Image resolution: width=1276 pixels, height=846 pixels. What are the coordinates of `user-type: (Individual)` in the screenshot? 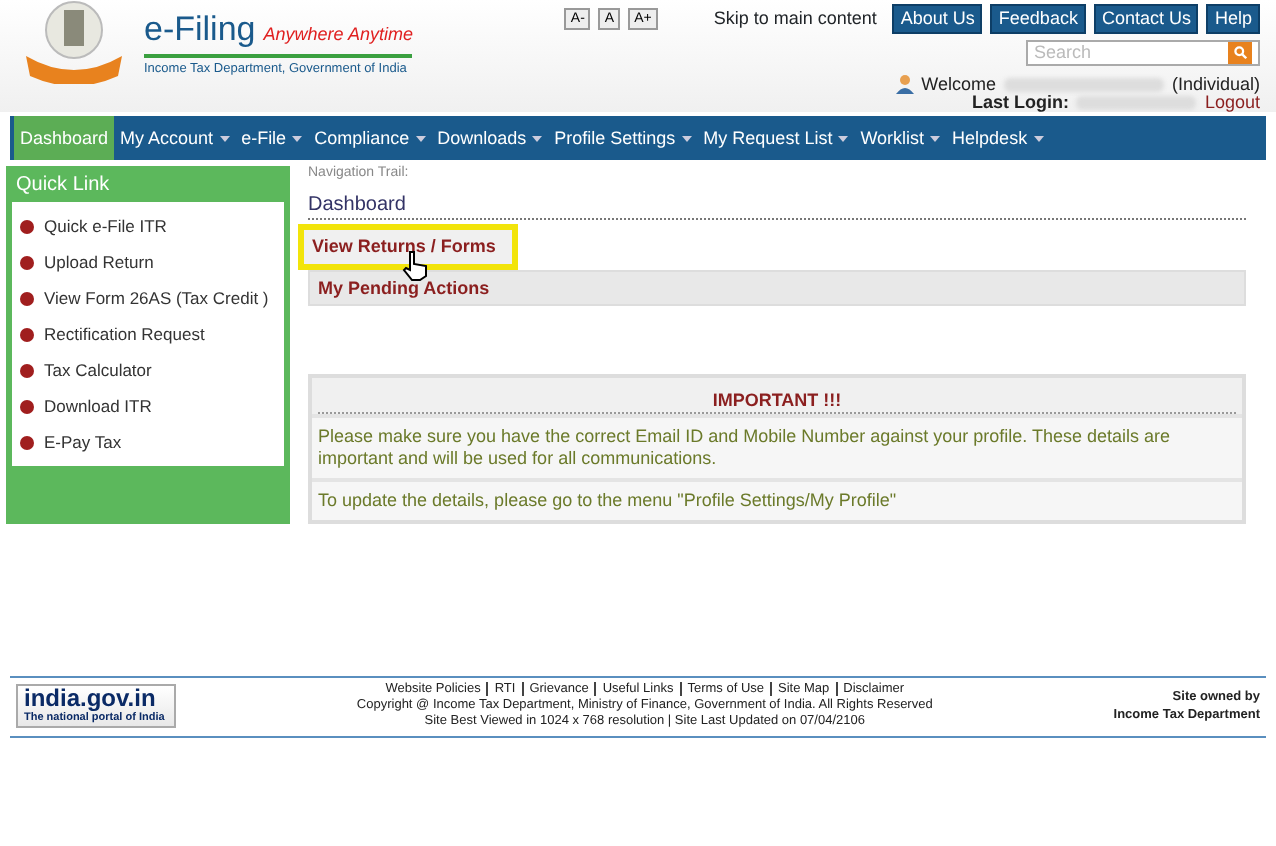 It's located at (1215, 84).